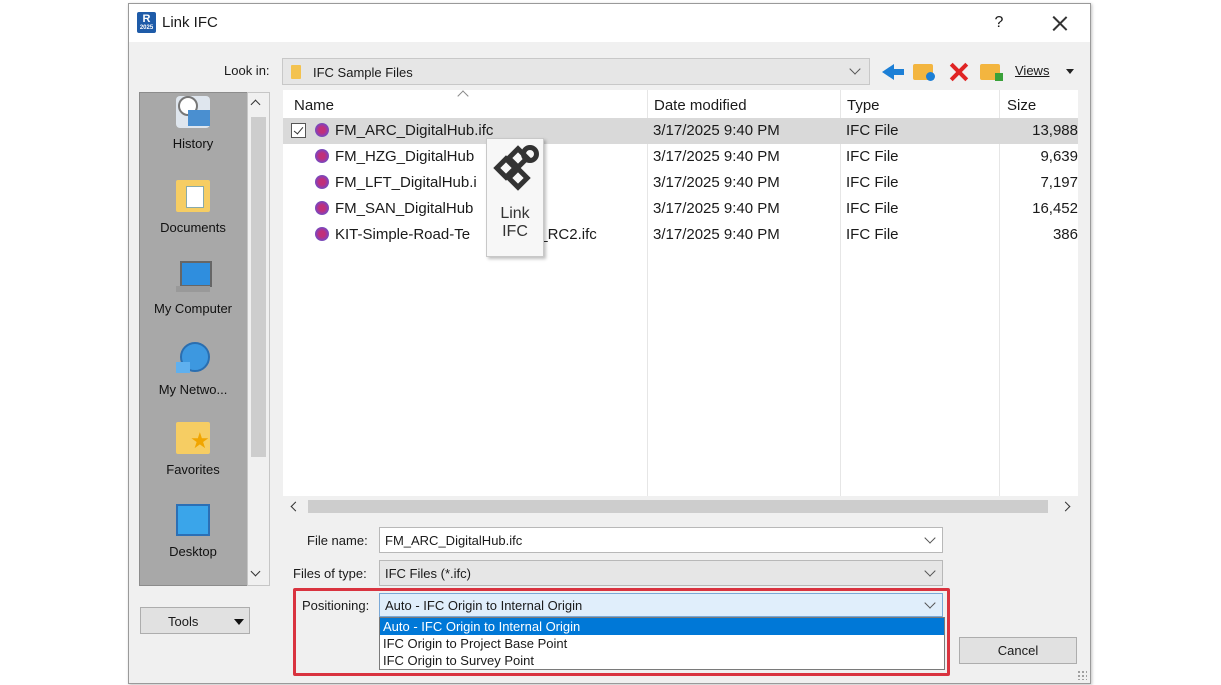  What do you see at coordinates (255, 571) in the screenshot?
I see `scroll-down-icon` at bounding box center [255, 571].